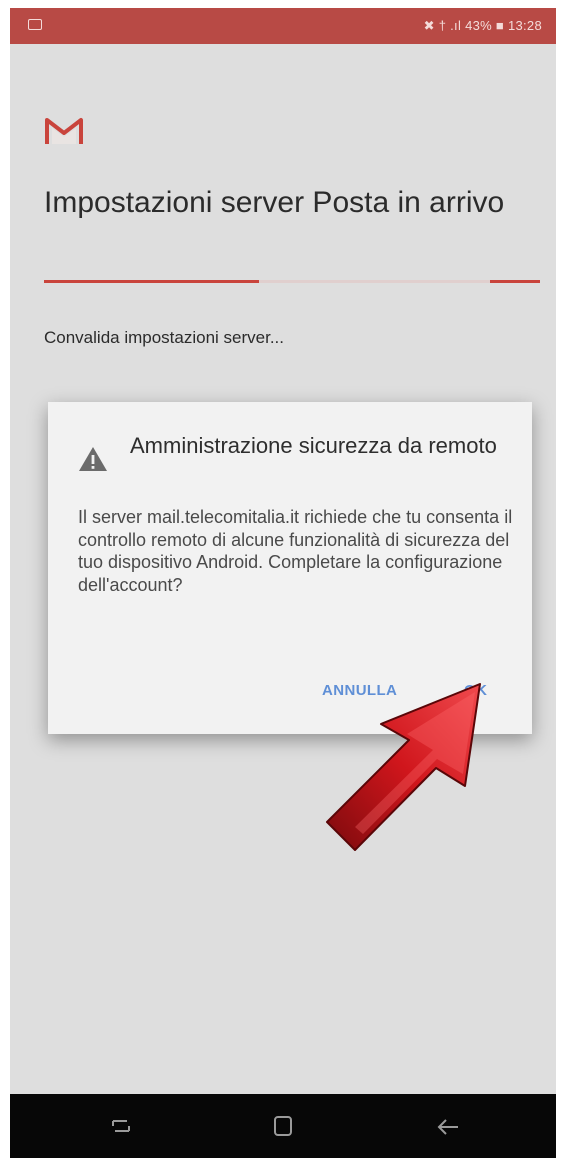  I want to click on gmail-logo-icon, so click(64, 131).